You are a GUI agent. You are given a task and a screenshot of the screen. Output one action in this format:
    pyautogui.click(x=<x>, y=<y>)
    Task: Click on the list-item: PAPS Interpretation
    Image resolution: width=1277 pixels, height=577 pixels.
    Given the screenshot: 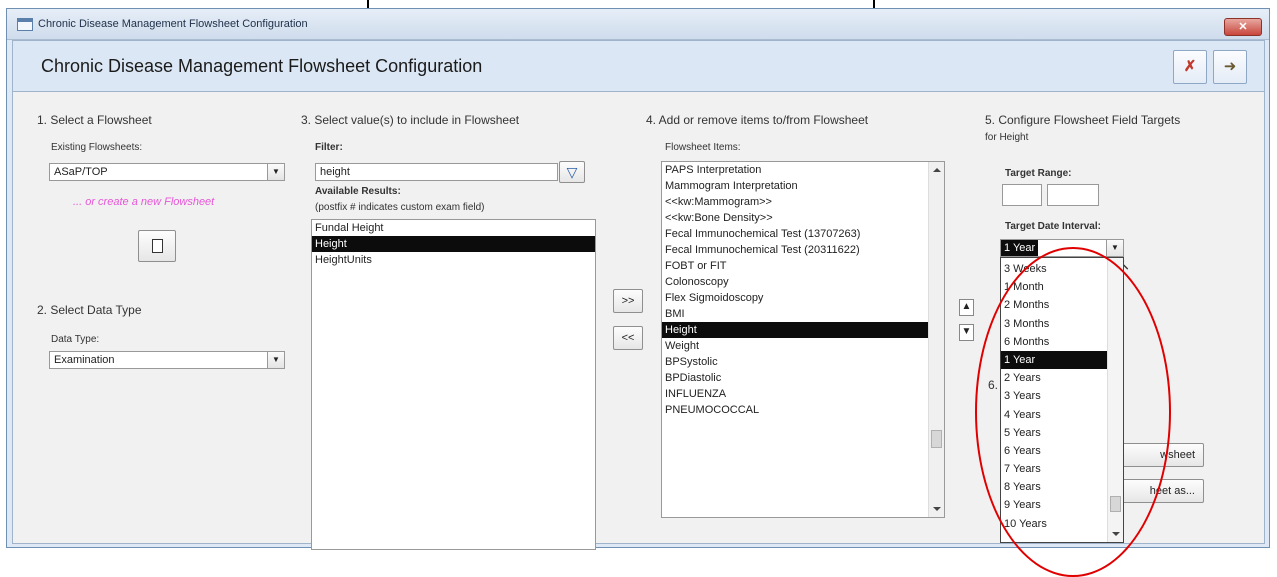 What is the action you would take?
    pyautogui.click(x=795, y=170)
    